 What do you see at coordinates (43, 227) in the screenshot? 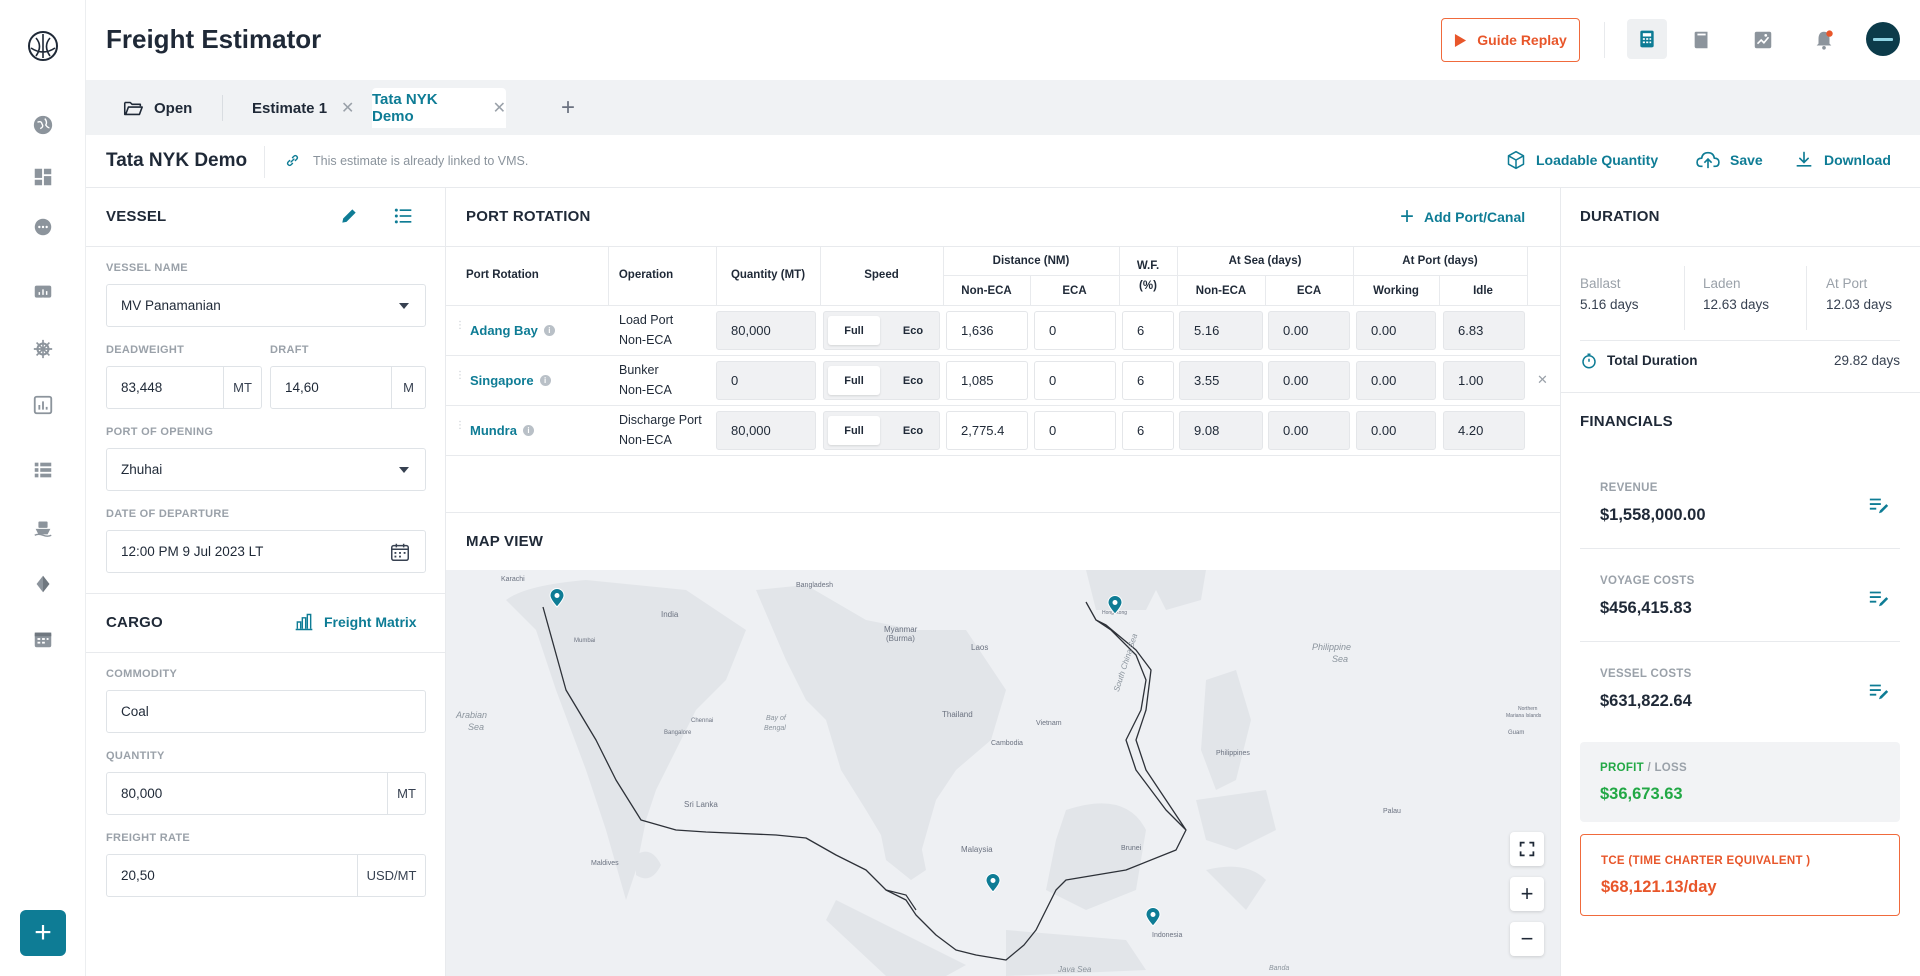
I see `chat-icon` at bounding box center [43, 227].